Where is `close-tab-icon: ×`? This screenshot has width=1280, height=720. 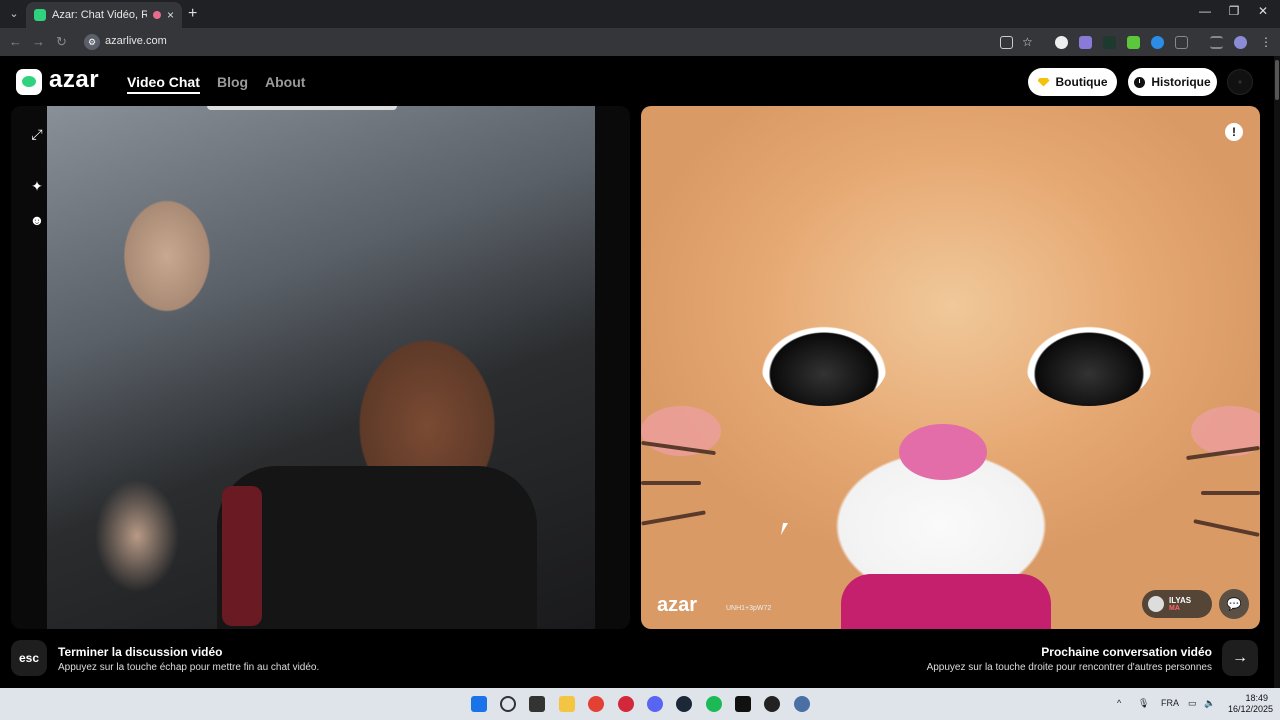
close-tab-icon: × is located at coordinates (170, 15).